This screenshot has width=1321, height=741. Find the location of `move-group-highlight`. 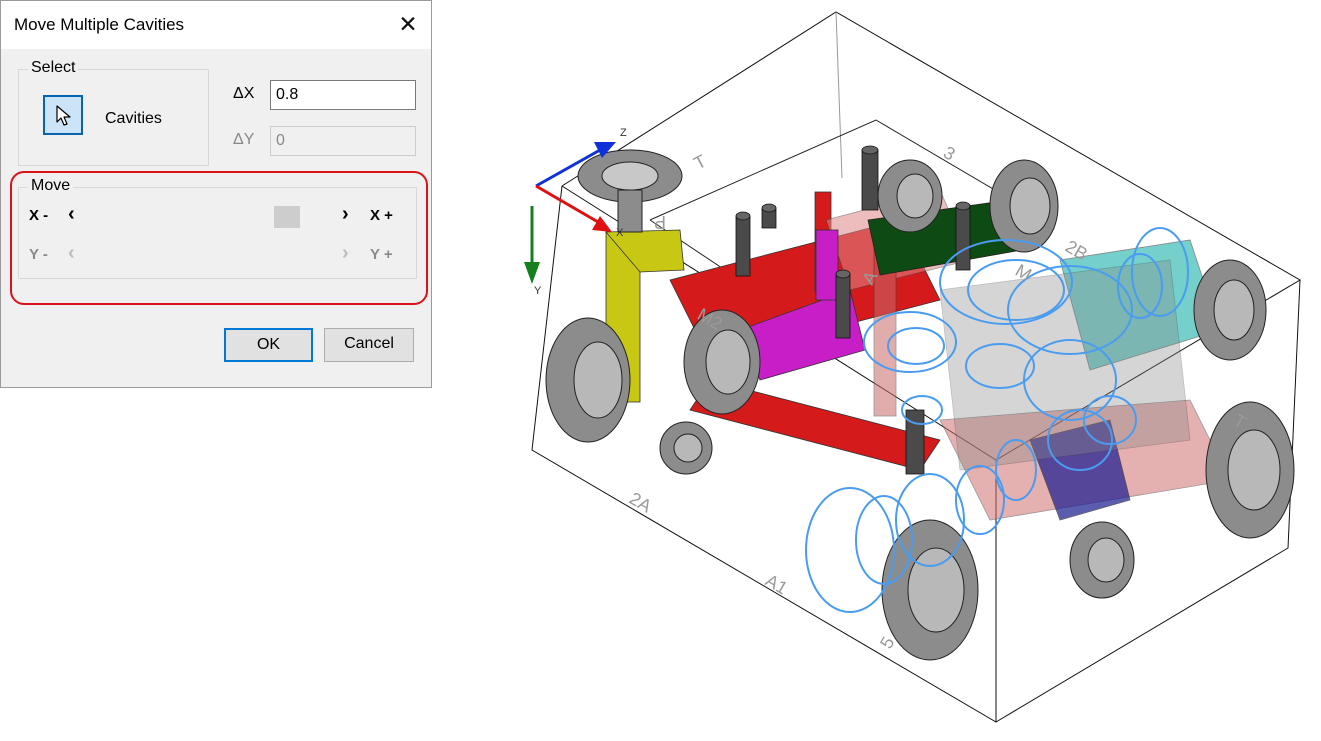

move-group-highlight is located at coordinates (219, 238).